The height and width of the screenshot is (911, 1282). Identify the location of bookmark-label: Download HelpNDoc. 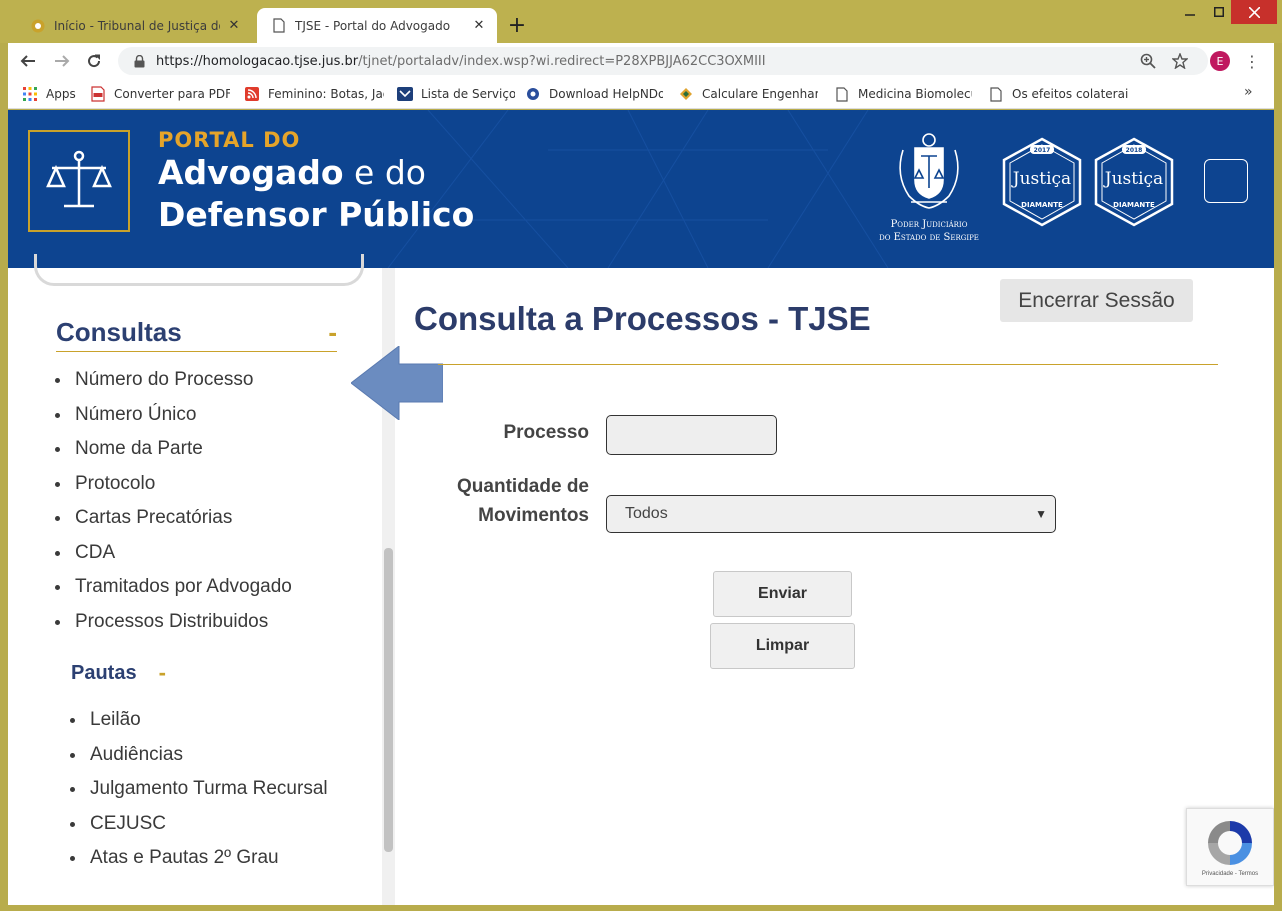
(606, 94).